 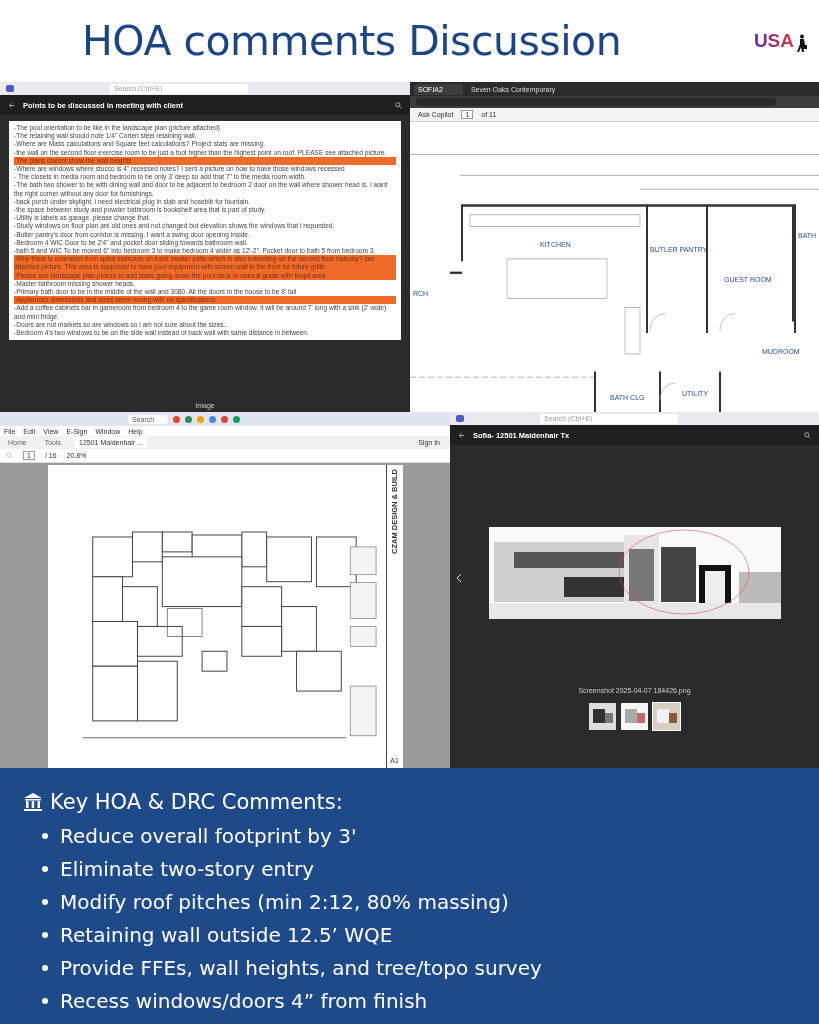 I want to click on room-label: KITCHEN, so click(x=555, y=244).